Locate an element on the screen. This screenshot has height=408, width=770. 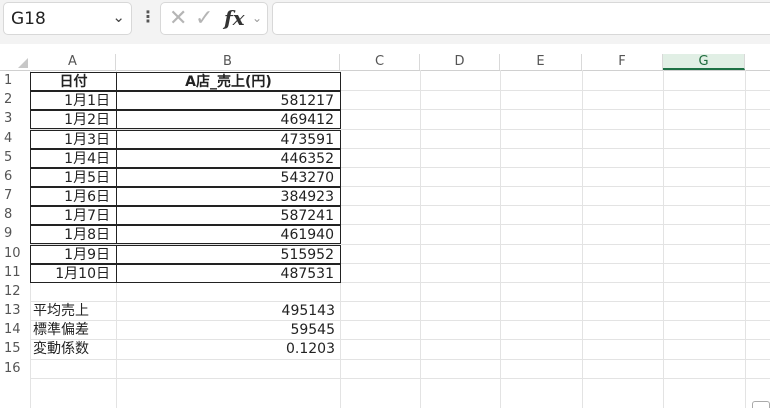
date-cell: 1月5日 is located at coordinates (73, 177).